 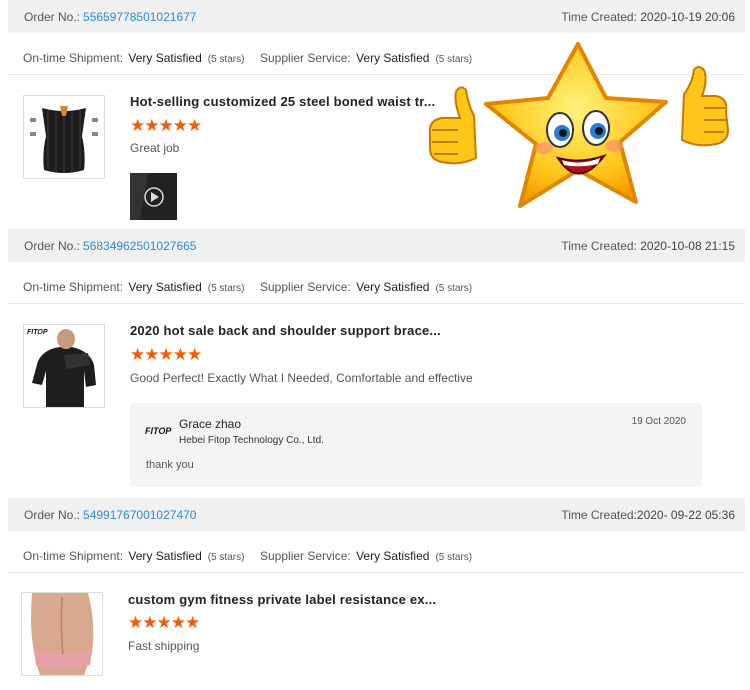 What do you see at coordinates (685, 515) in the screenshot?
I see `time-created-value: 2020- 09-22 05:36` at bounding box center [685, 515].